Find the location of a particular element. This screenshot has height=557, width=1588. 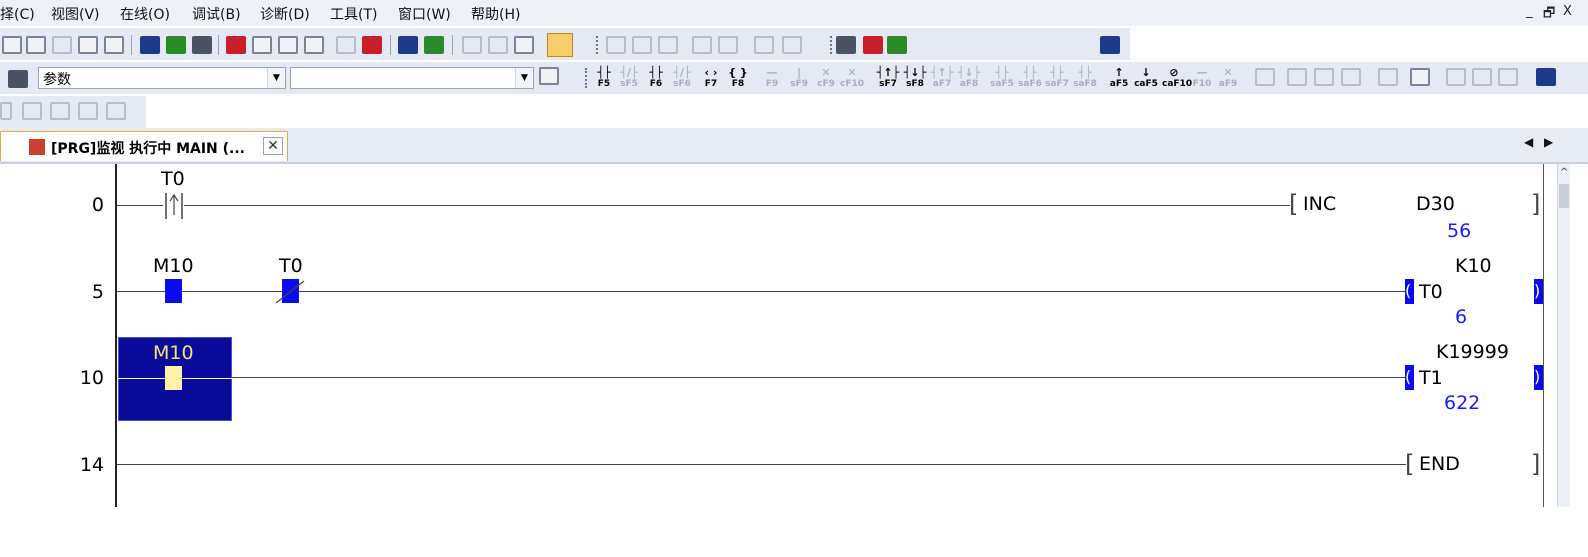

copy-icon is located at coordinates (36, 45).